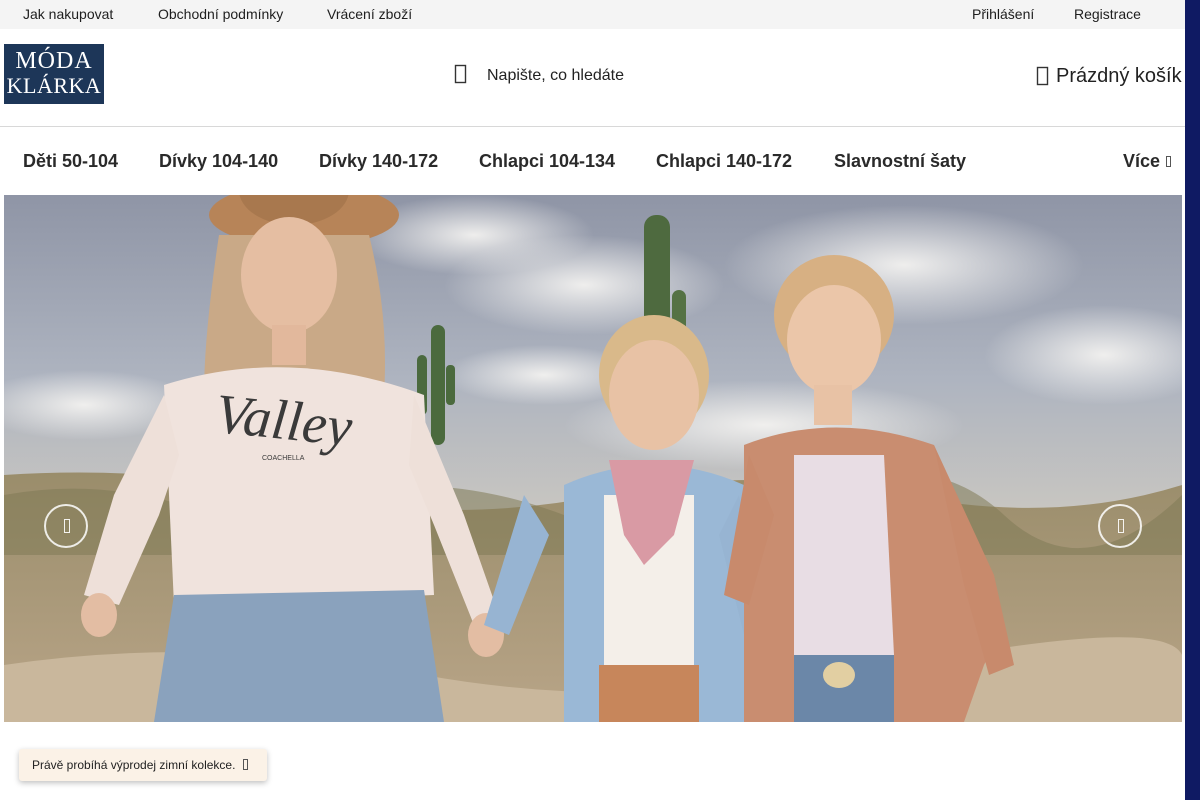  What do you see at coordinates (1119, 76) in the screenshot?
I see `cart-label: Prázdný košík` at bounding box center [1119, 76].